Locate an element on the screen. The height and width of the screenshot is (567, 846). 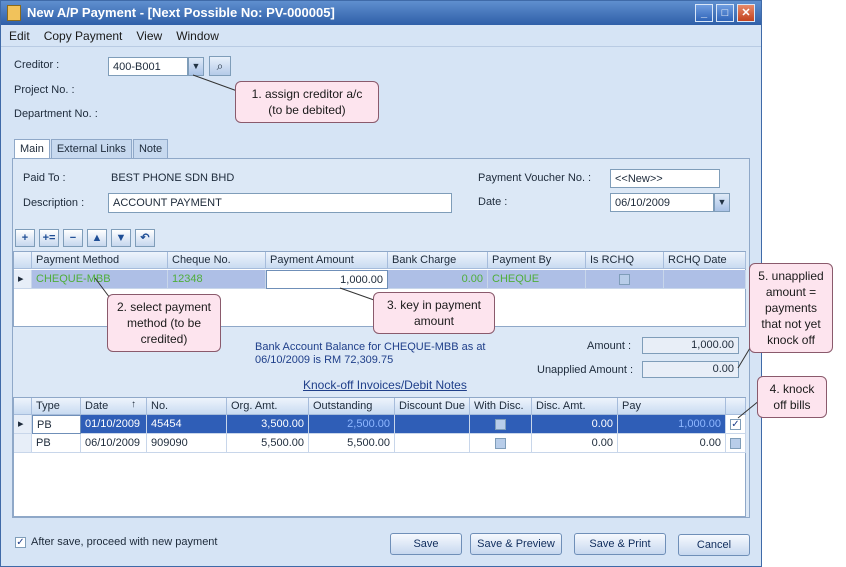
tab-note: Note is located at coordinates (150, 148).